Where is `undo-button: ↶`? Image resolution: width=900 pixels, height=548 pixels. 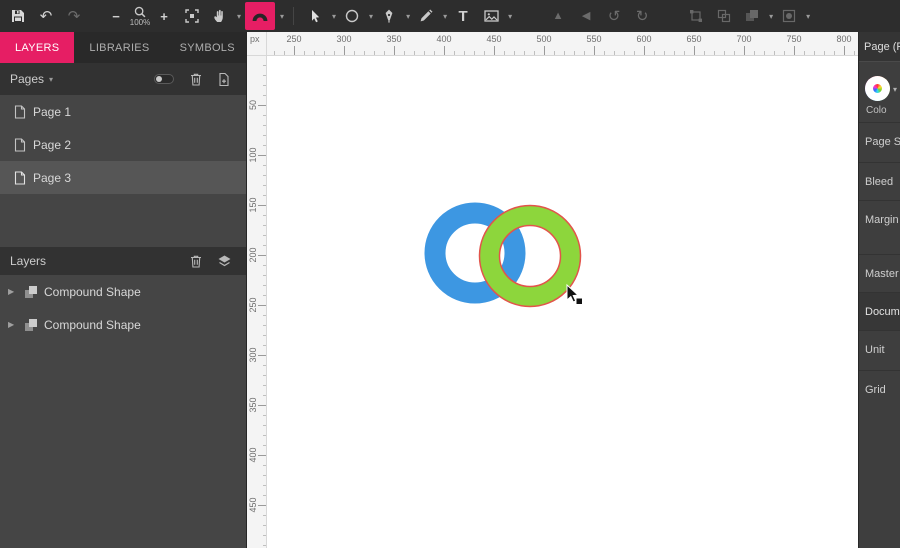 undo-button: ↶ is located at coordinates (46, 16).